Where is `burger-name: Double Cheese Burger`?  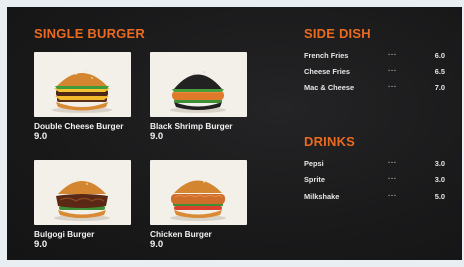 burger-name: Double Cheese Burger is located at coordinates (79, 126).